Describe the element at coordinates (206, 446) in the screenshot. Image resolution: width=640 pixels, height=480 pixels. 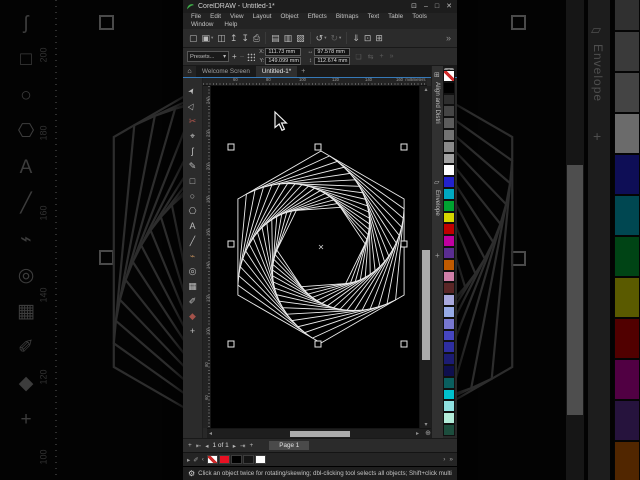
I see `previous-page-icon: ◂` at that location.